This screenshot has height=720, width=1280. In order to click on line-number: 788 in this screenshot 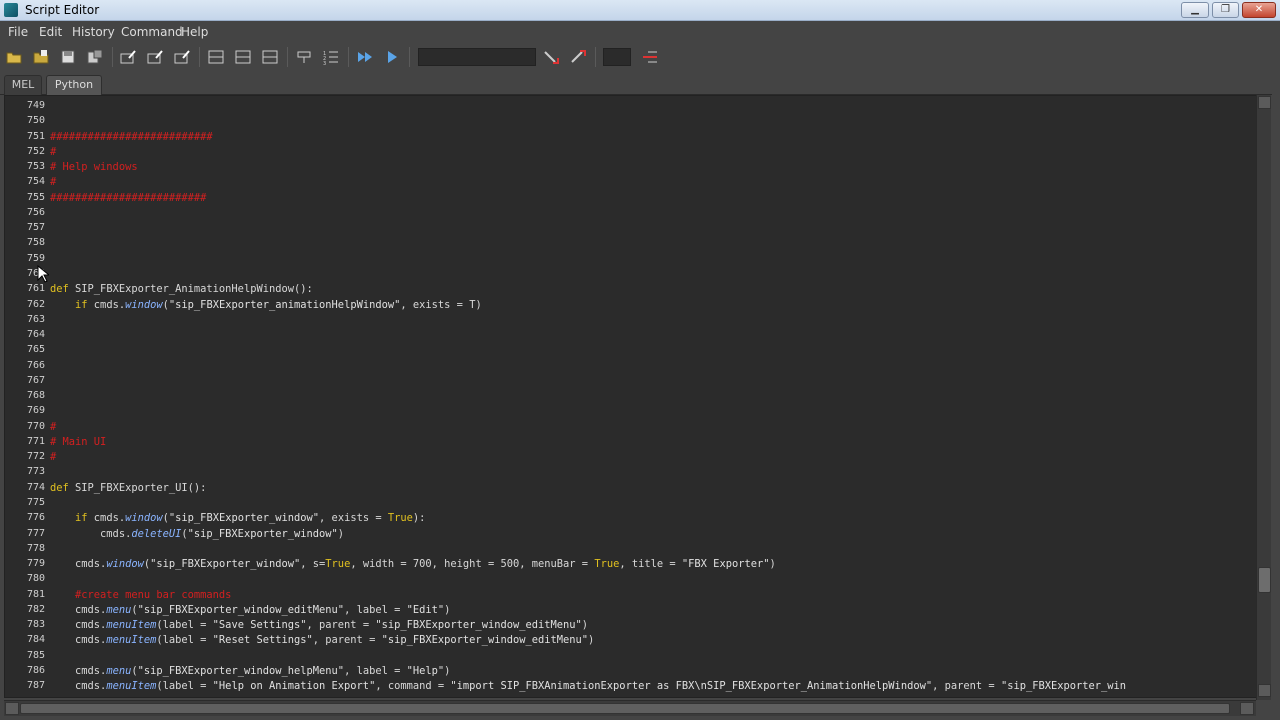, I will do `click(25, 696)`.